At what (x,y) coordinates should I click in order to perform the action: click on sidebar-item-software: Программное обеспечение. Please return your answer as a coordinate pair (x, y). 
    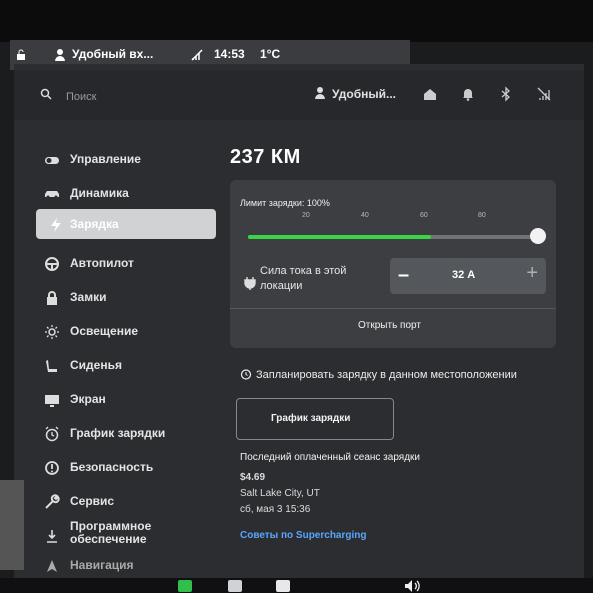
    Looking at the image, I should click on (114, 536).